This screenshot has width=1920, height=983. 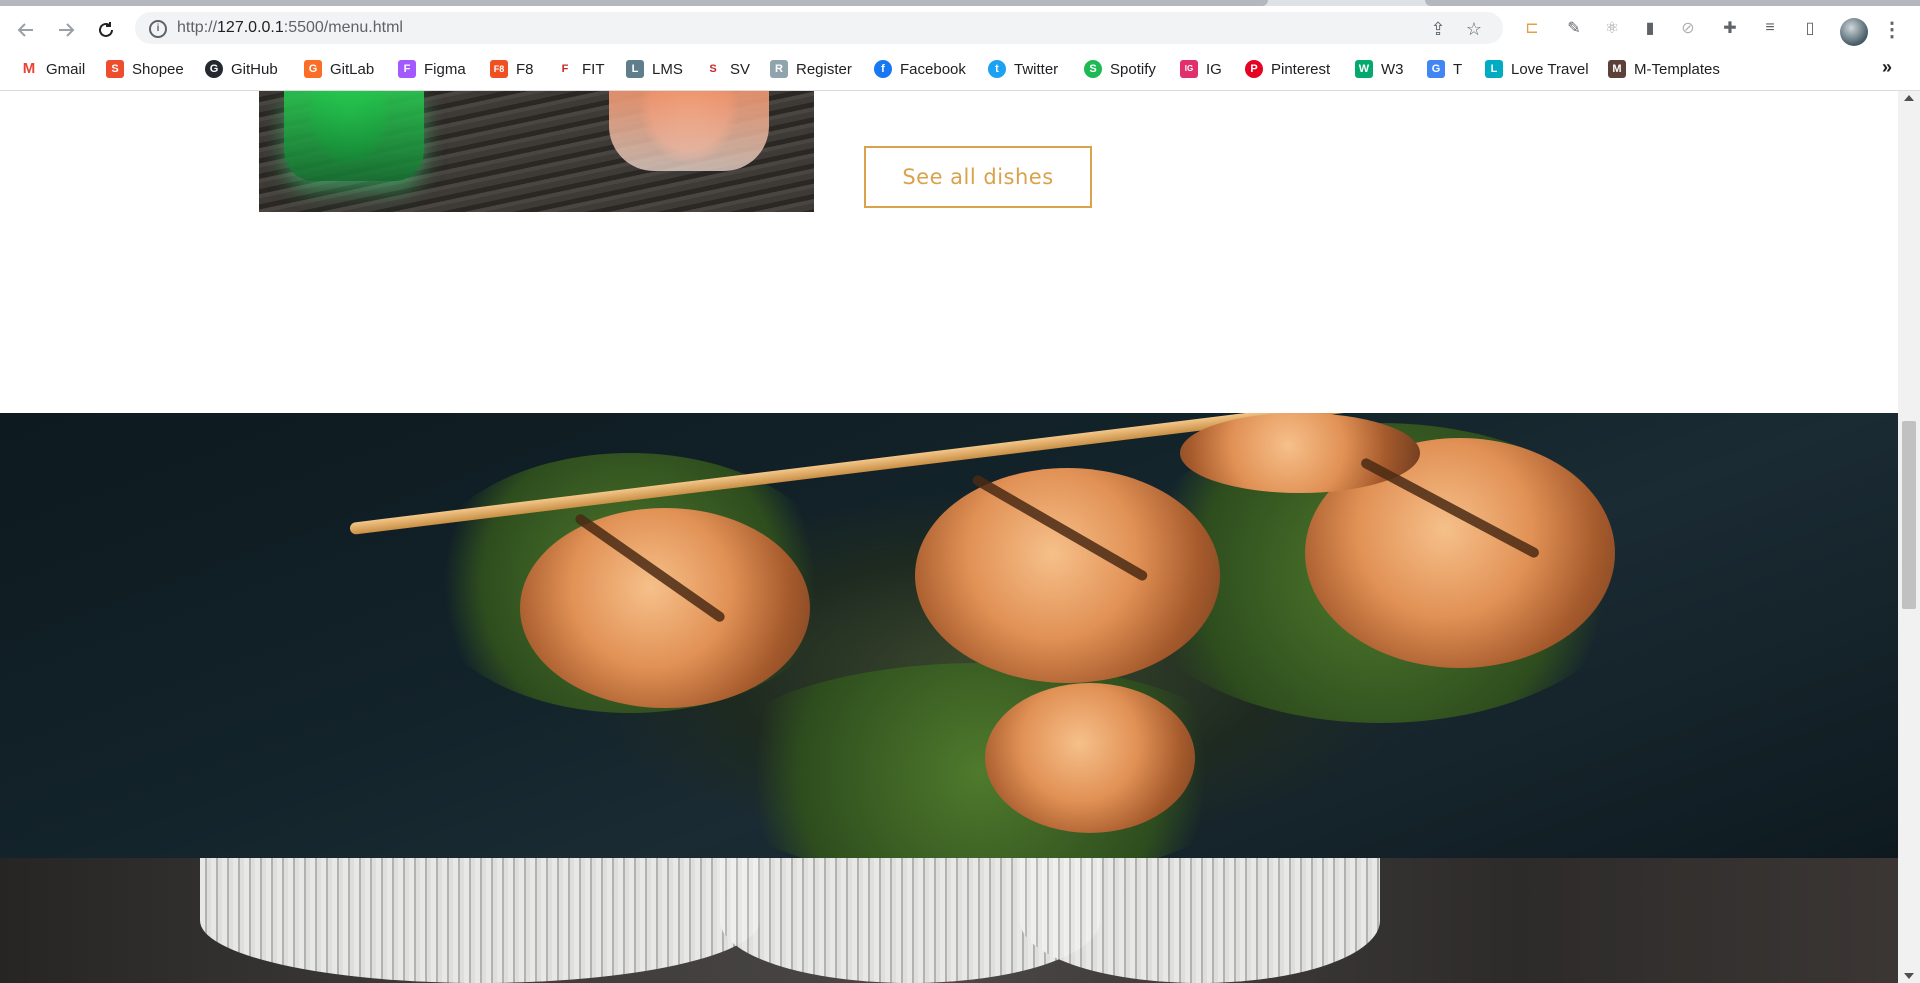 I want to click on url-text: http://127.0.0.1:5500/menu.html, so click(x=290, y=28).